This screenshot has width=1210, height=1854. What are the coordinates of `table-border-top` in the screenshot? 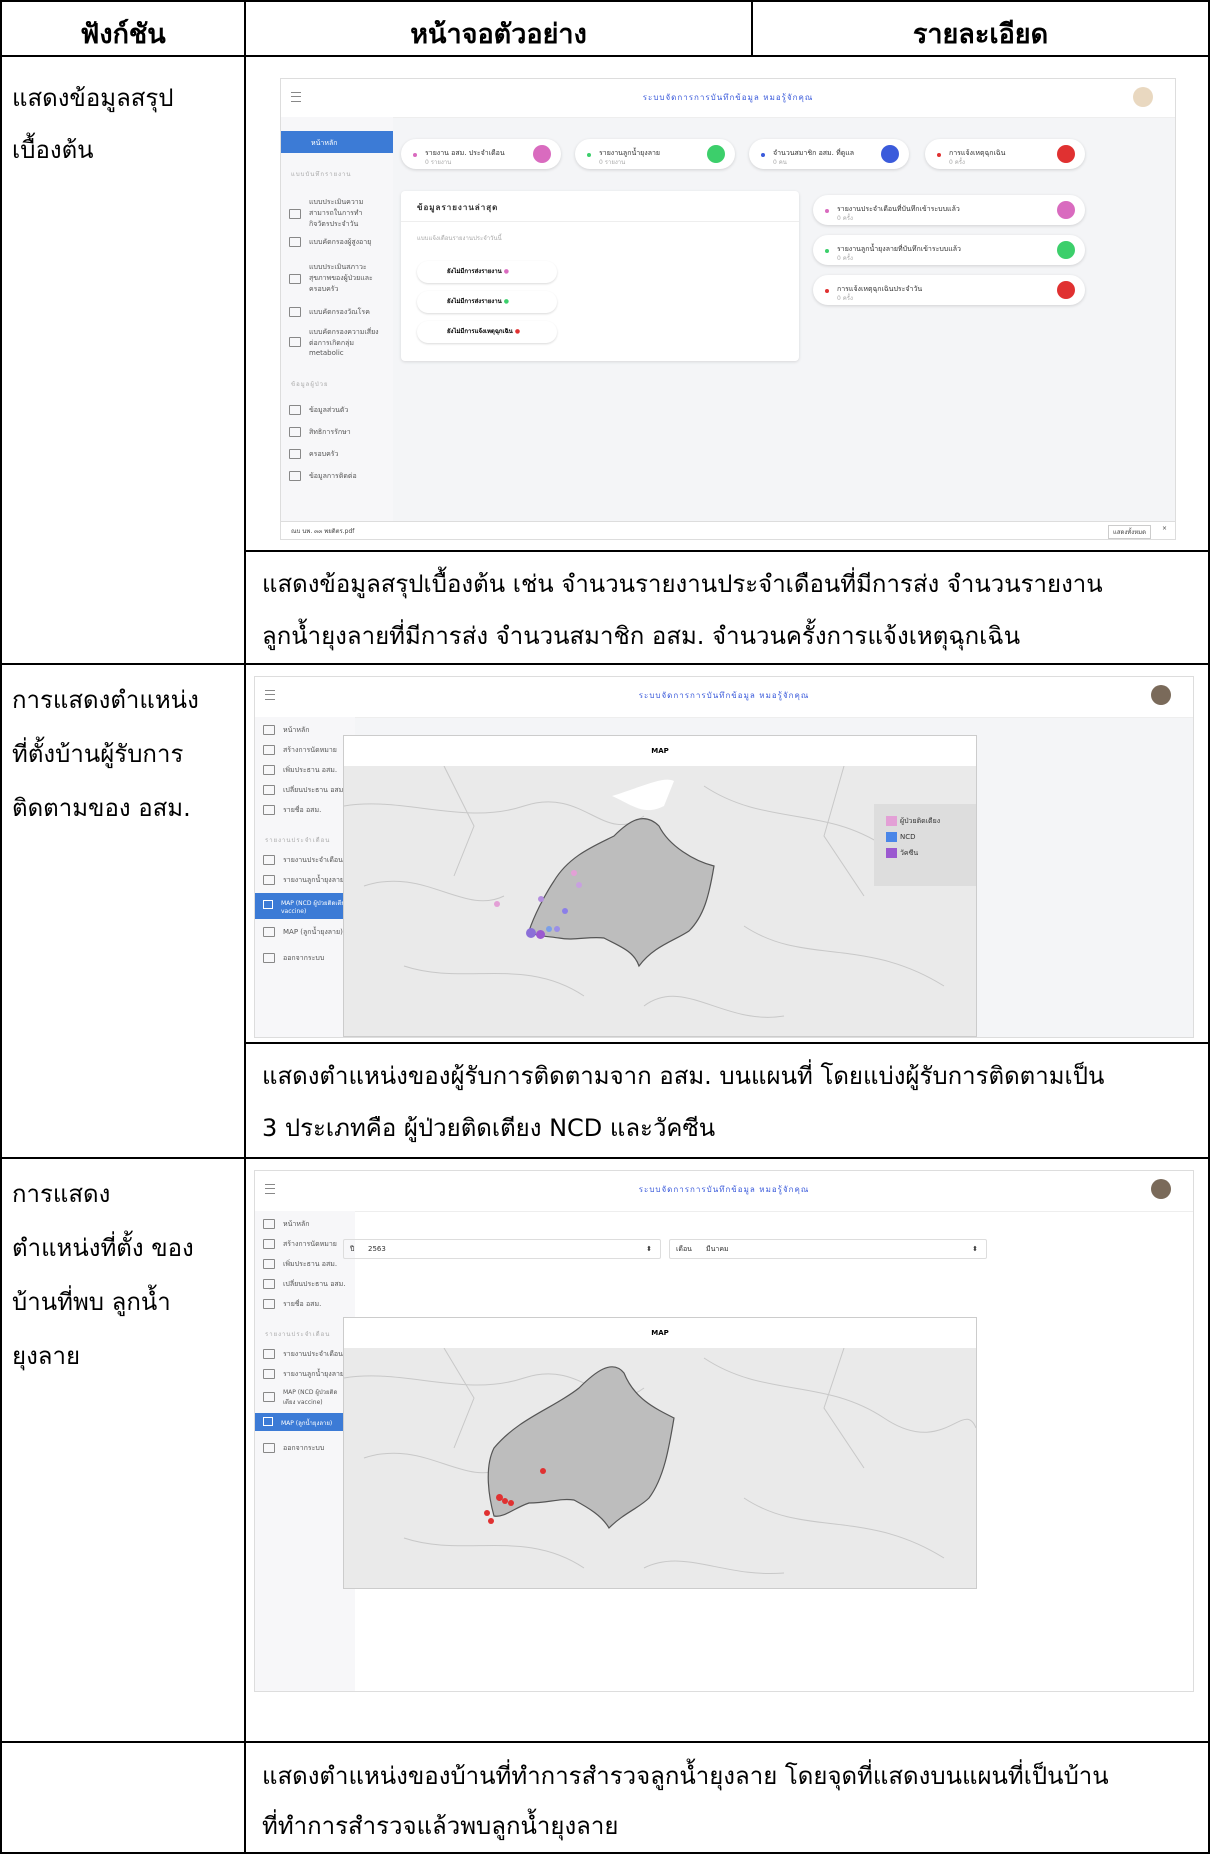 It's located at (605, 1).